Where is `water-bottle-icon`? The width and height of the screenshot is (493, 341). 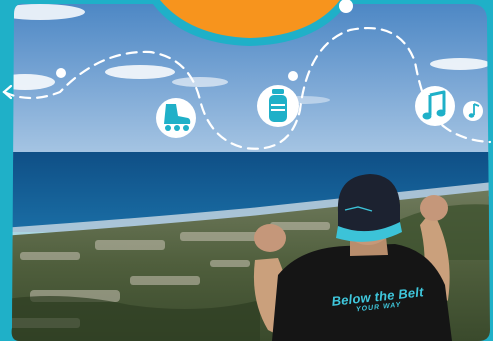 water-bottle-icon is located at coordinates (278, 106).